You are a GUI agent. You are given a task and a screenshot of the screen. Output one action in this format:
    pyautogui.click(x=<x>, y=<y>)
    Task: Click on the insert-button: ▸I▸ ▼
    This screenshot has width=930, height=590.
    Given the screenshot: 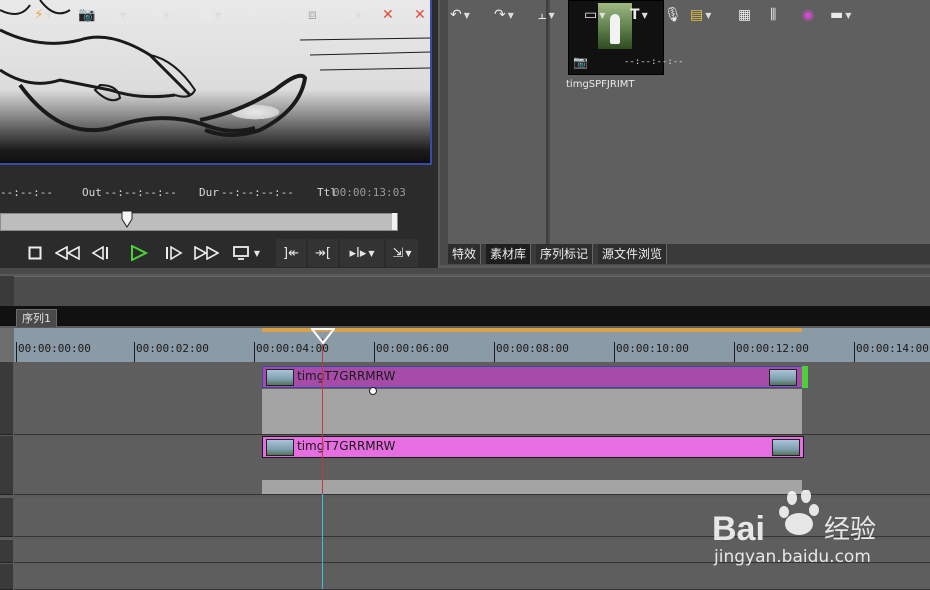 What is the action you would take?
    pyautogui.click(x=362, y=253)
    